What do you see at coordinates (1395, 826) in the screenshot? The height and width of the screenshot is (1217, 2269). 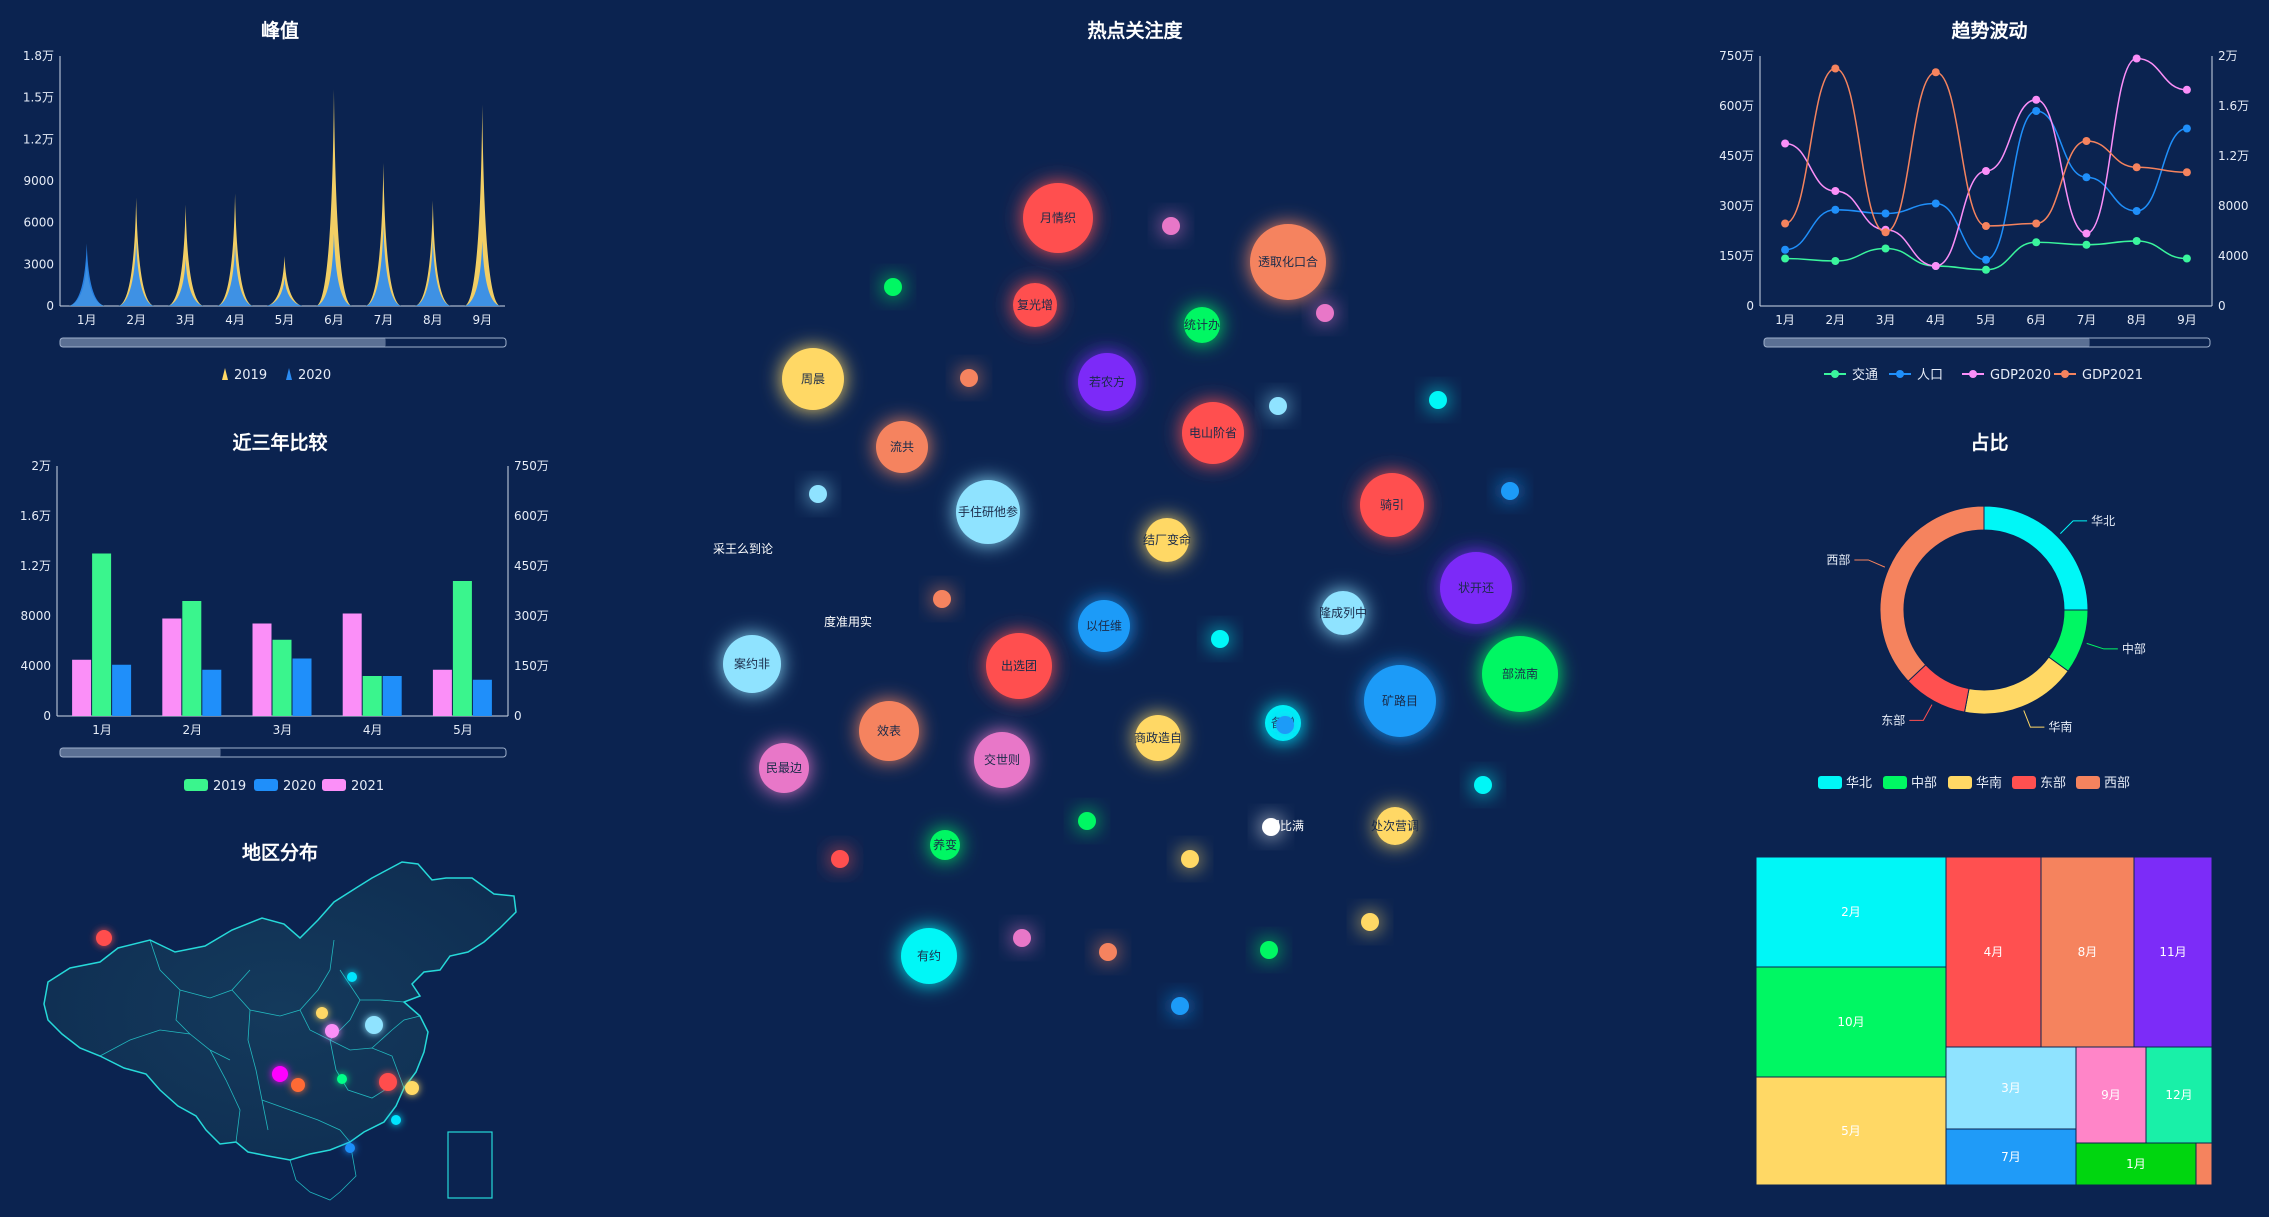 I see `hot-bubble-label: 处次营调` at bounding box center [1395, 826].